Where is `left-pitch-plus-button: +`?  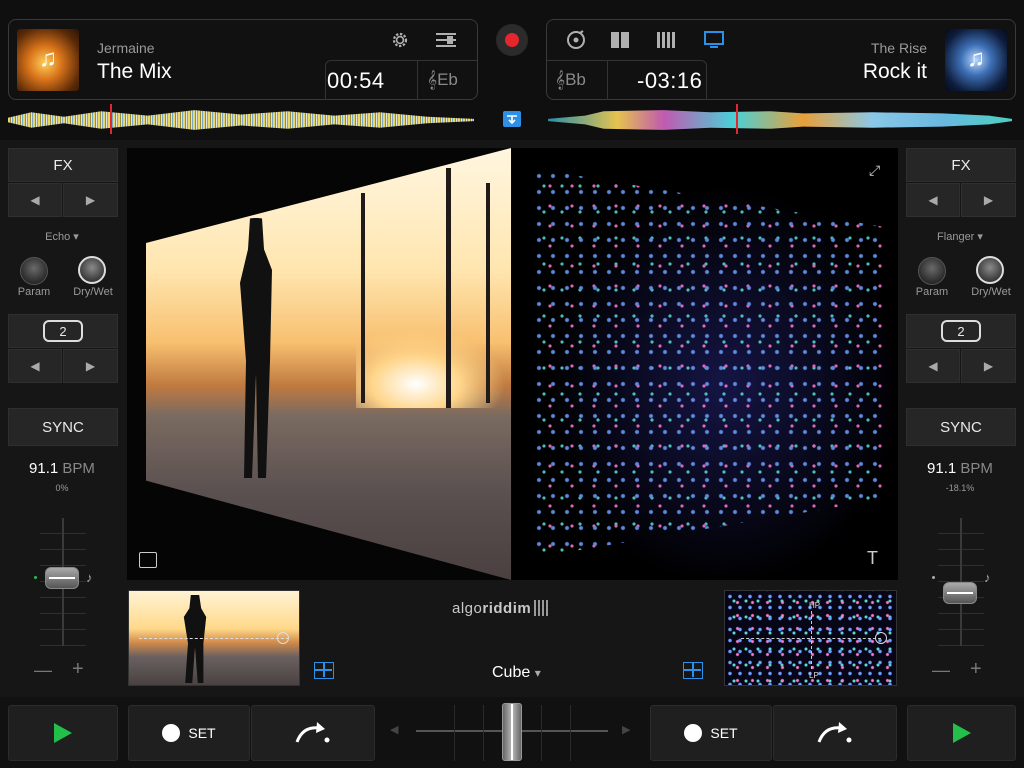 left-pitch-plus-button: + is located at coordinates (78, 669).